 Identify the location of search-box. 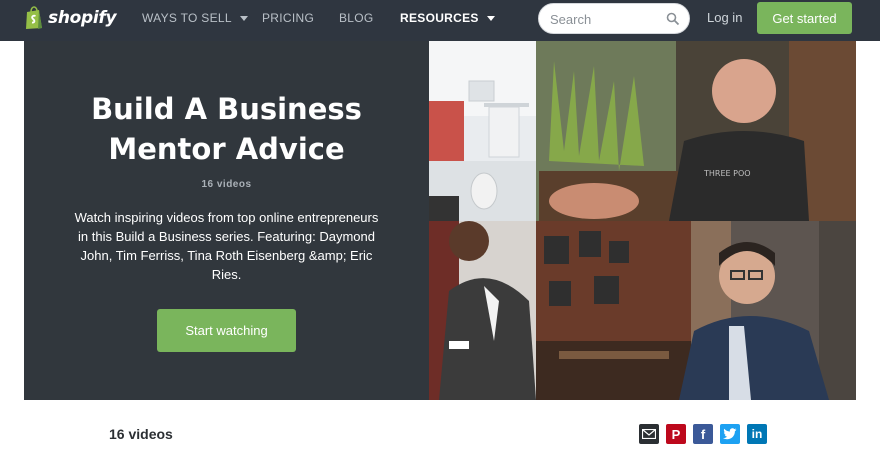
(614, 18).